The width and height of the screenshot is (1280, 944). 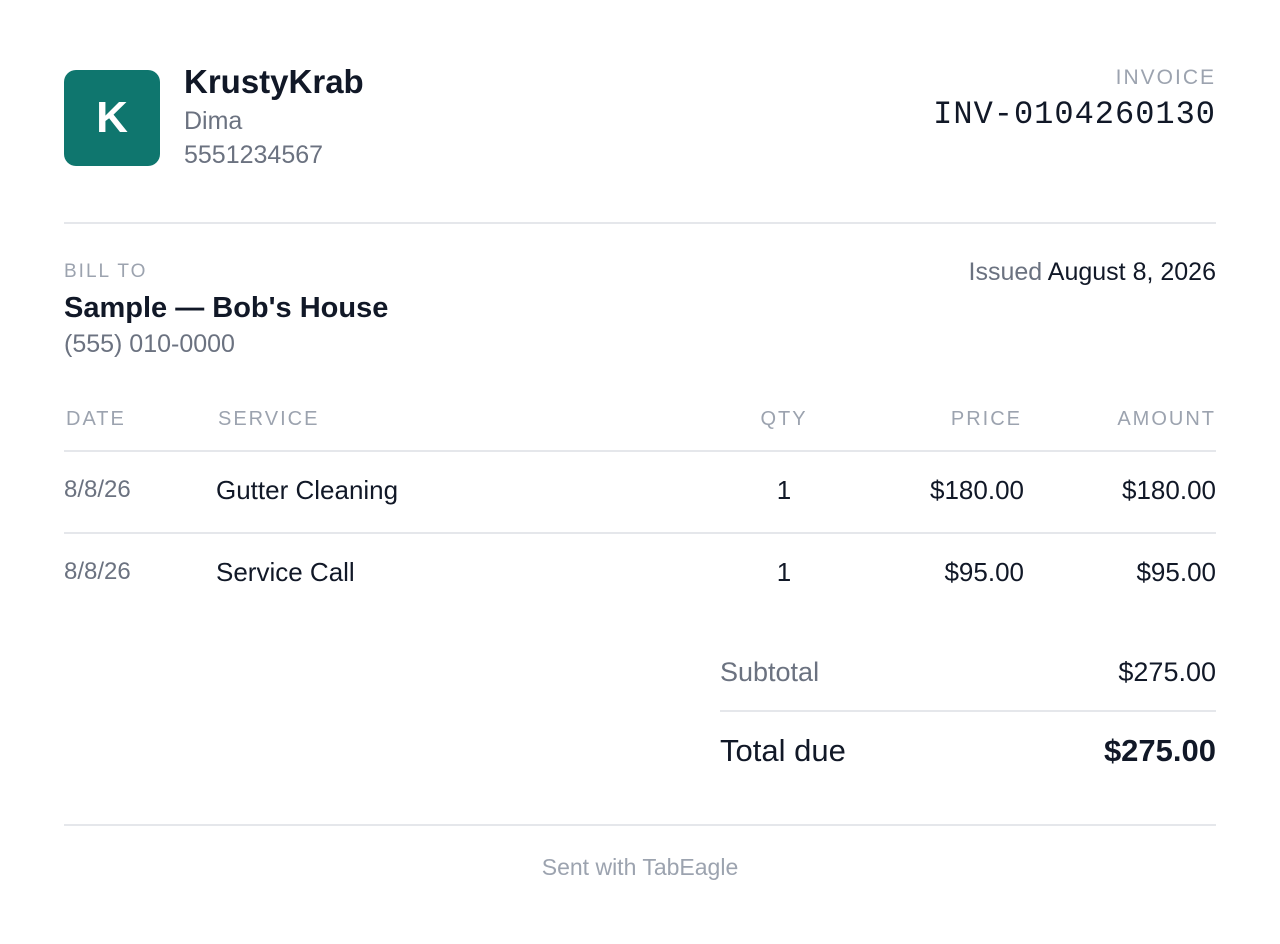 What do you see at coordinates (96, 419) in the screenshot?
I see `column-header-date: DATE` at bounding box center [96, 419].